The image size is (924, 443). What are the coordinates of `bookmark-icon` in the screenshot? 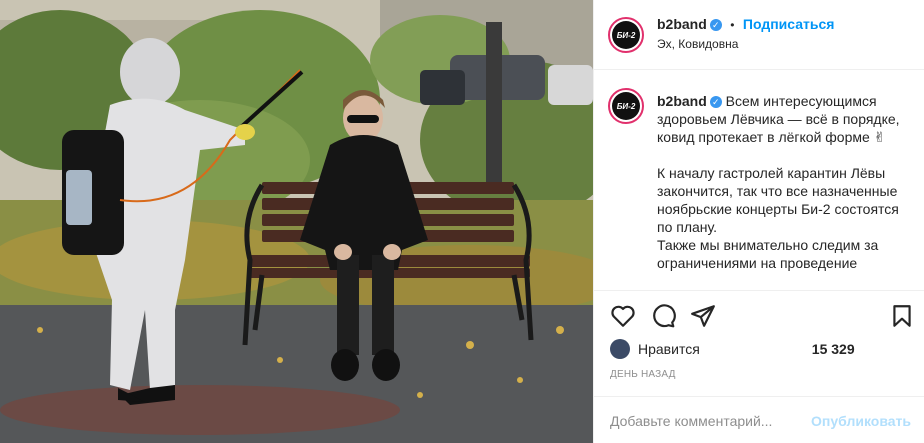 It's located at (902, 316).